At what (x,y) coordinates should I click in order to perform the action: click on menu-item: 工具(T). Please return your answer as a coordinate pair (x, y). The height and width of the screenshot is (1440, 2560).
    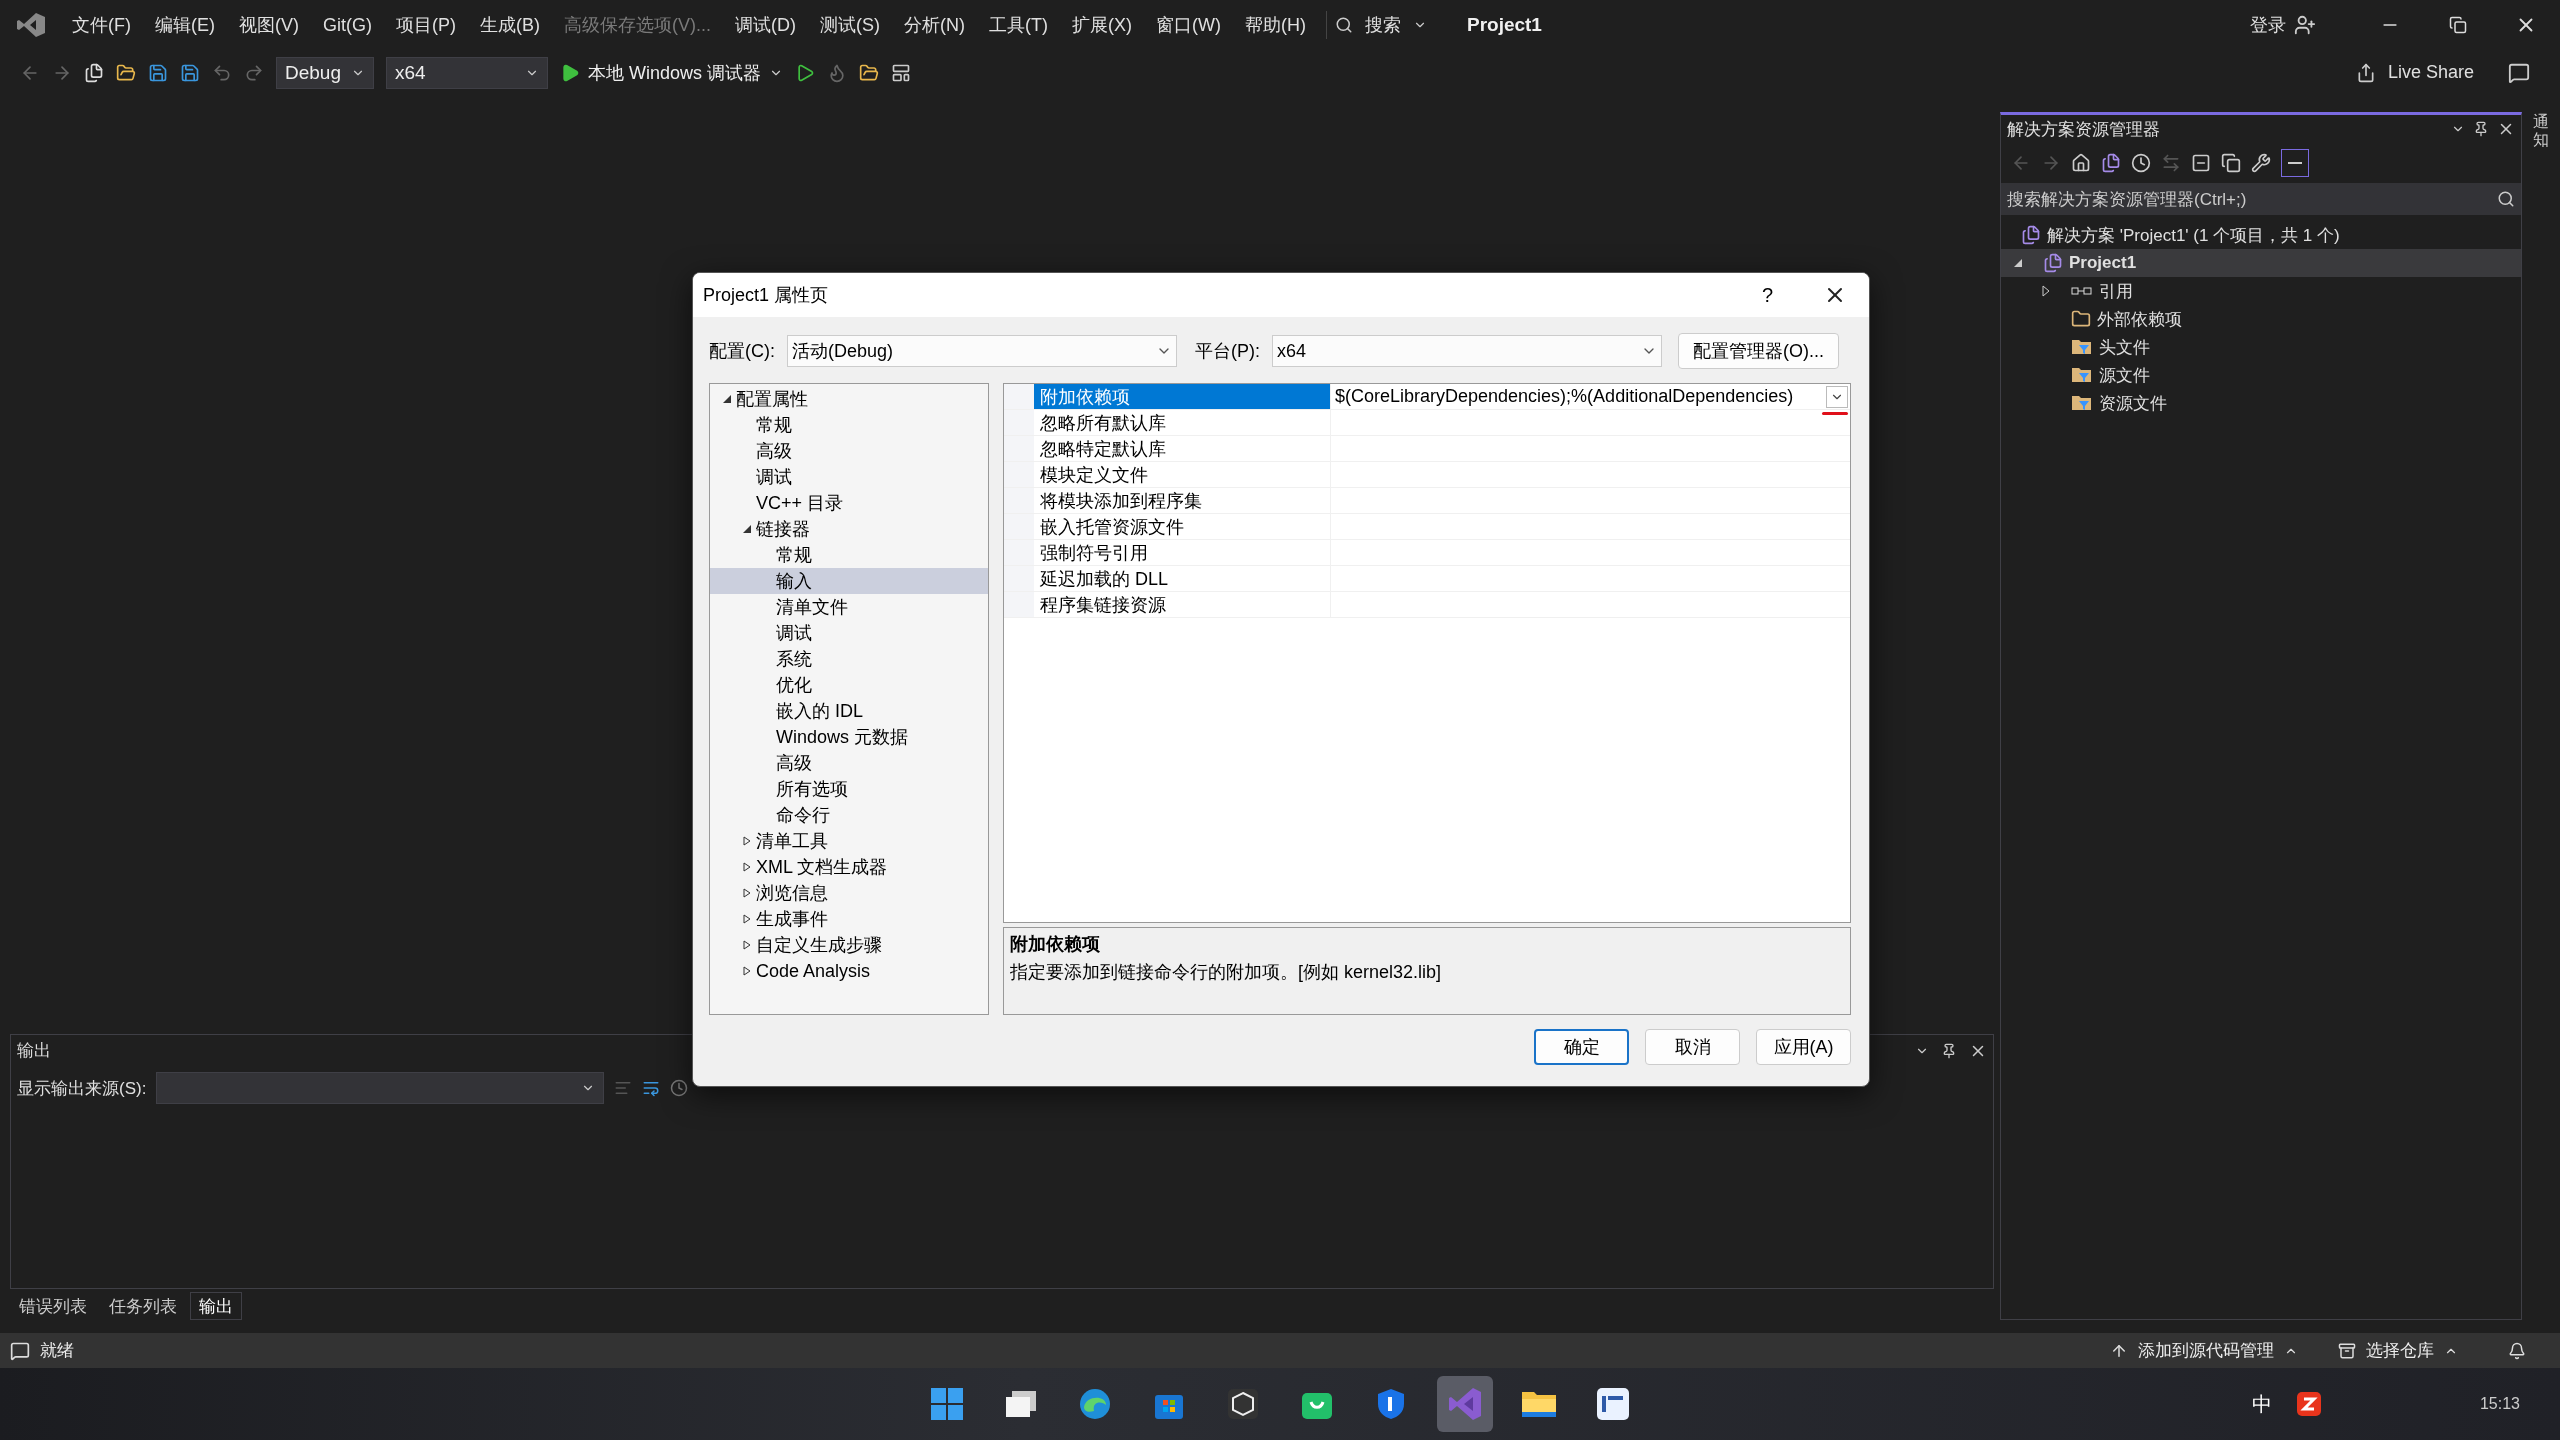
    Looking at the image, I should click on (1018, 25).